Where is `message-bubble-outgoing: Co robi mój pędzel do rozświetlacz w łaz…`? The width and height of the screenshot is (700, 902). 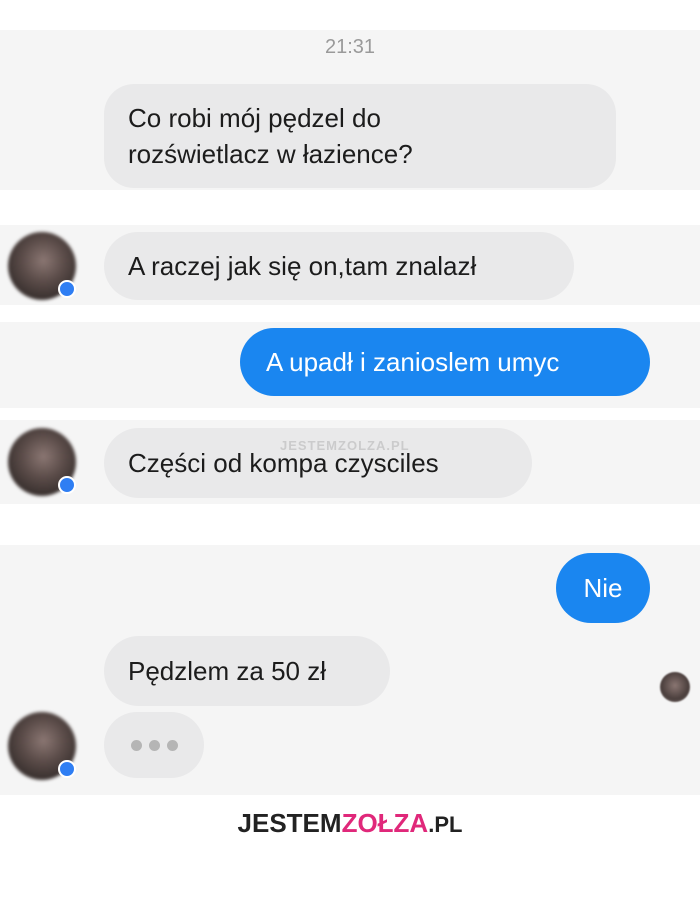 message-bubble-outgoing: Co robi mój pędzel do rozświetlacz w łaz… is located at coordinates (360, 136).